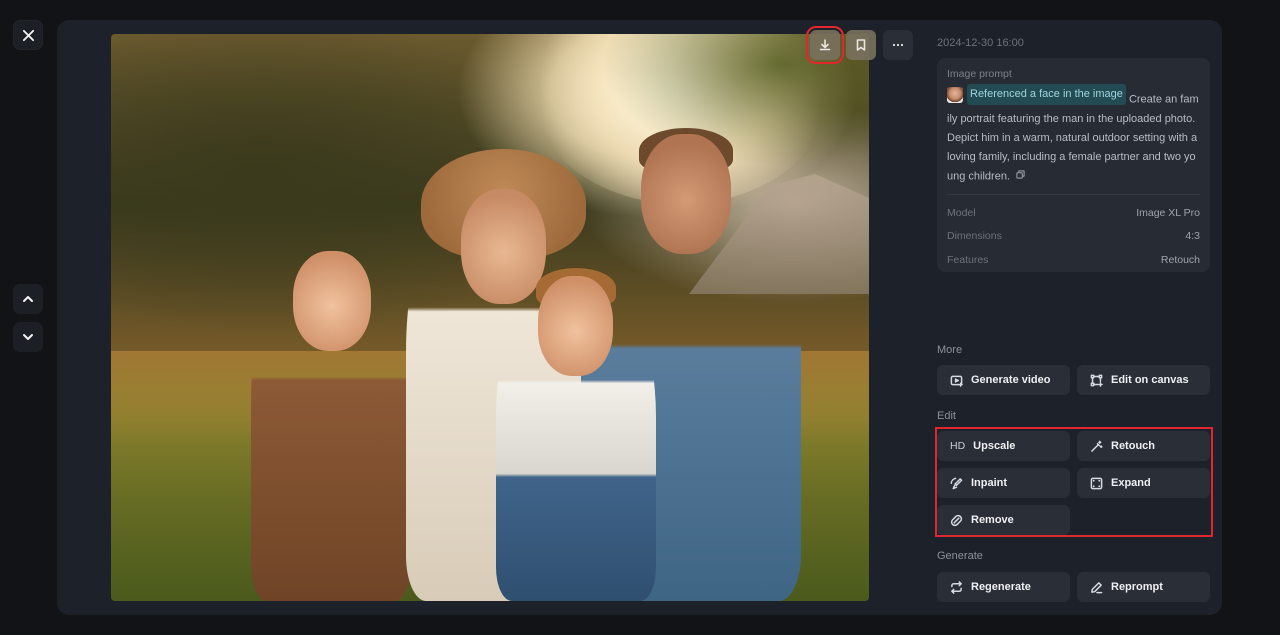 The height and width of the screenshot is (635, 1280). I want to click on section-label-edit: Edit, so click(946, 416).